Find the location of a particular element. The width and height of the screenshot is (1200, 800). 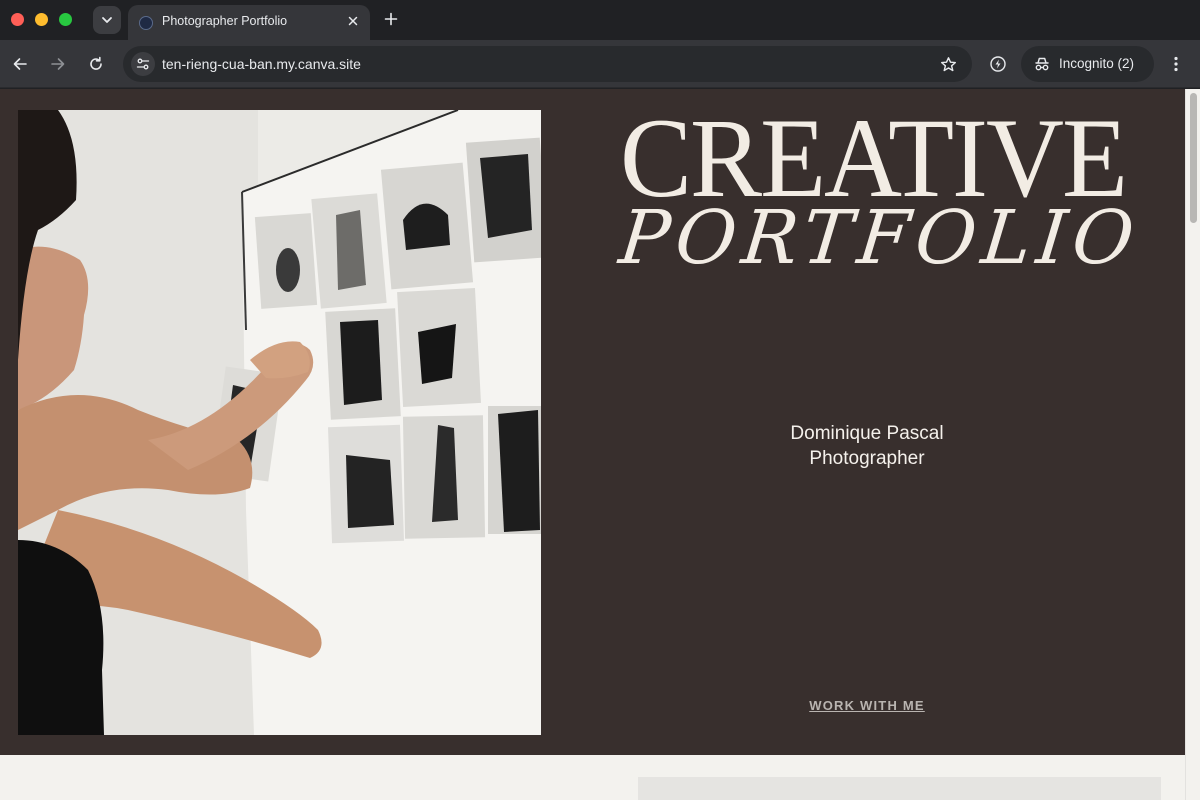

reload-button is located at coordinates (96, 64).